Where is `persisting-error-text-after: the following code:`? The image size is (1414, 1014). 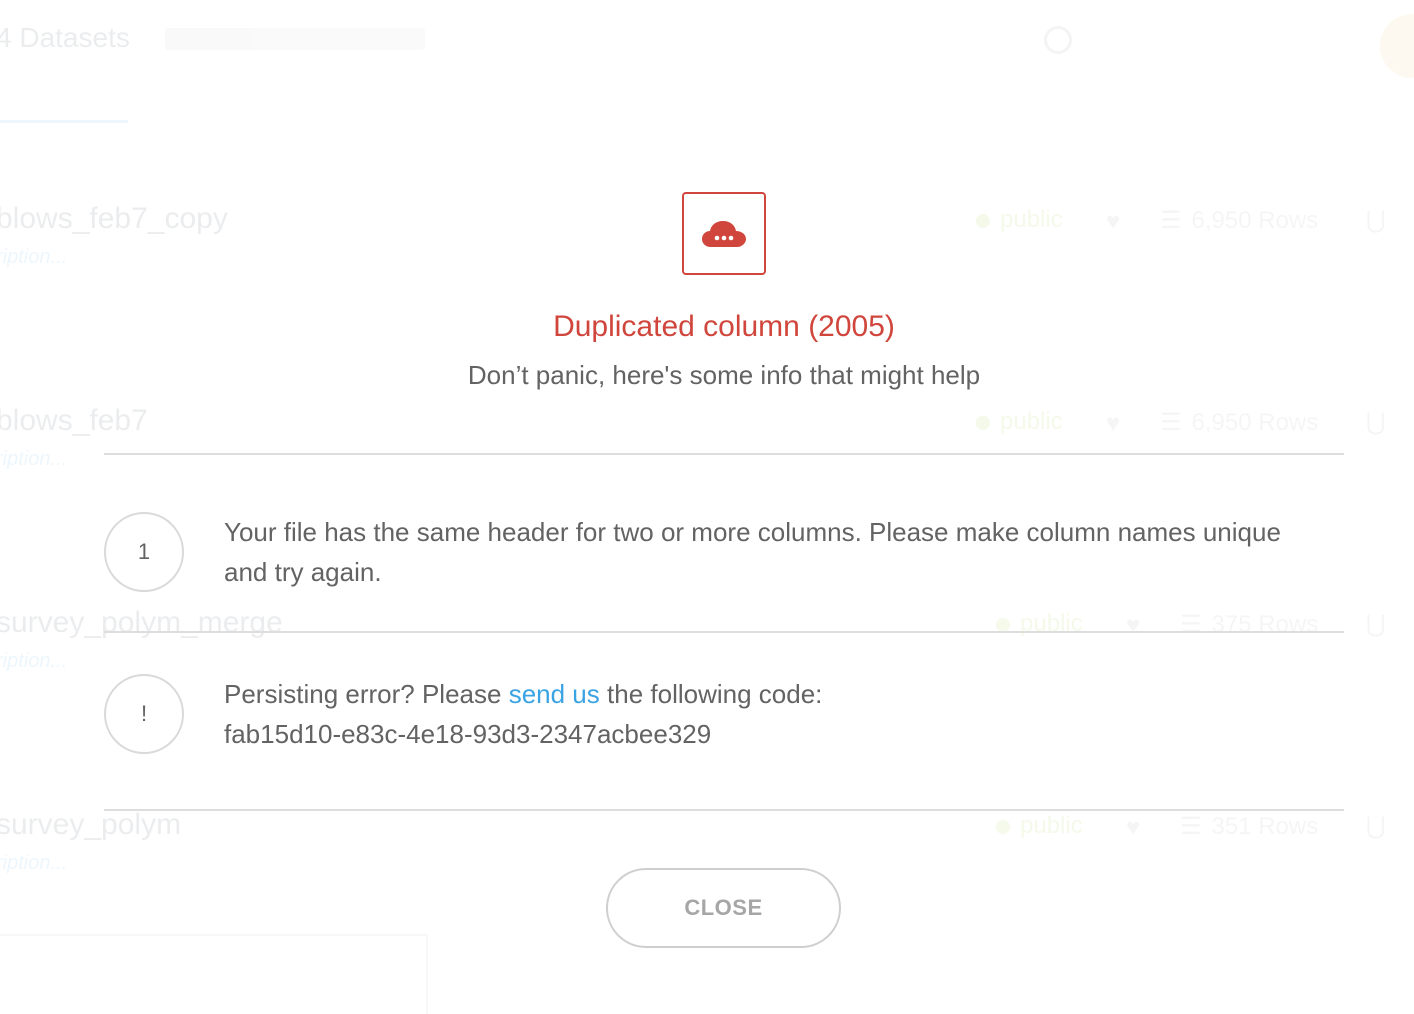
persisting-error-text-after: the following code: is located at coordinates (715, 694).